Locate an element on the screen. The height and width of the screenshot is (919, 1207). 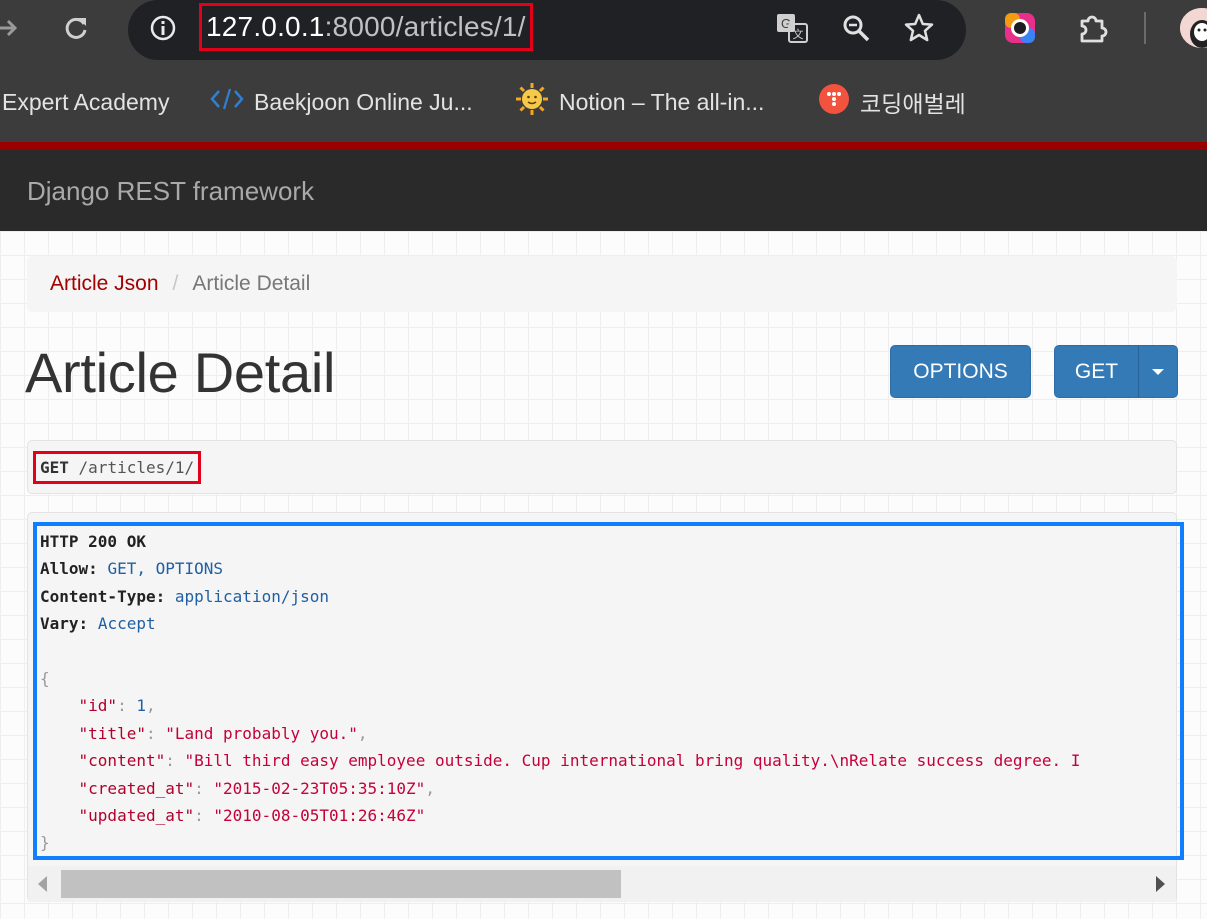
url-highlight-box: 127.0.0.1:8000/articles/1/ is located at coordinates (366, 27).